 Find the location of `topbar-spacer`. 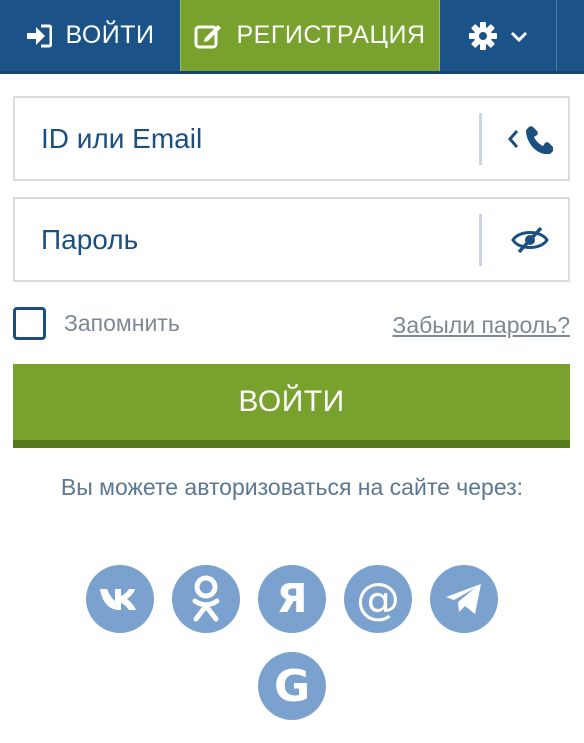

topbar-spacer is located at coordinates (570, 35).